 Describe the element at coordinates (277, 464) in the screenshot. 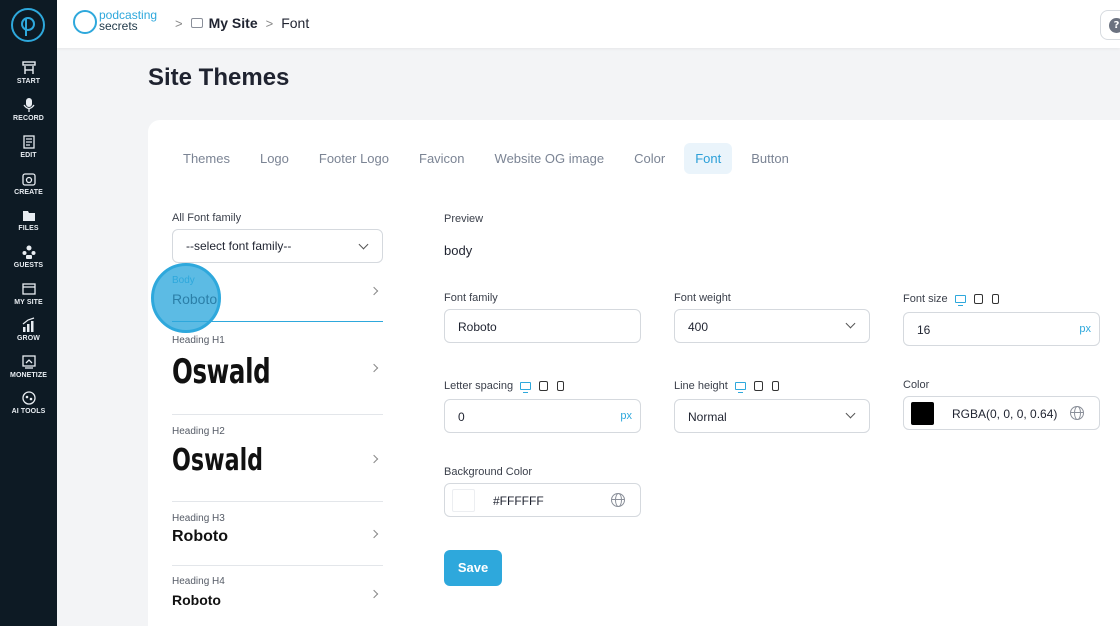

I see `font-item-heading-h2: Heading H2 Oswald` at that location.